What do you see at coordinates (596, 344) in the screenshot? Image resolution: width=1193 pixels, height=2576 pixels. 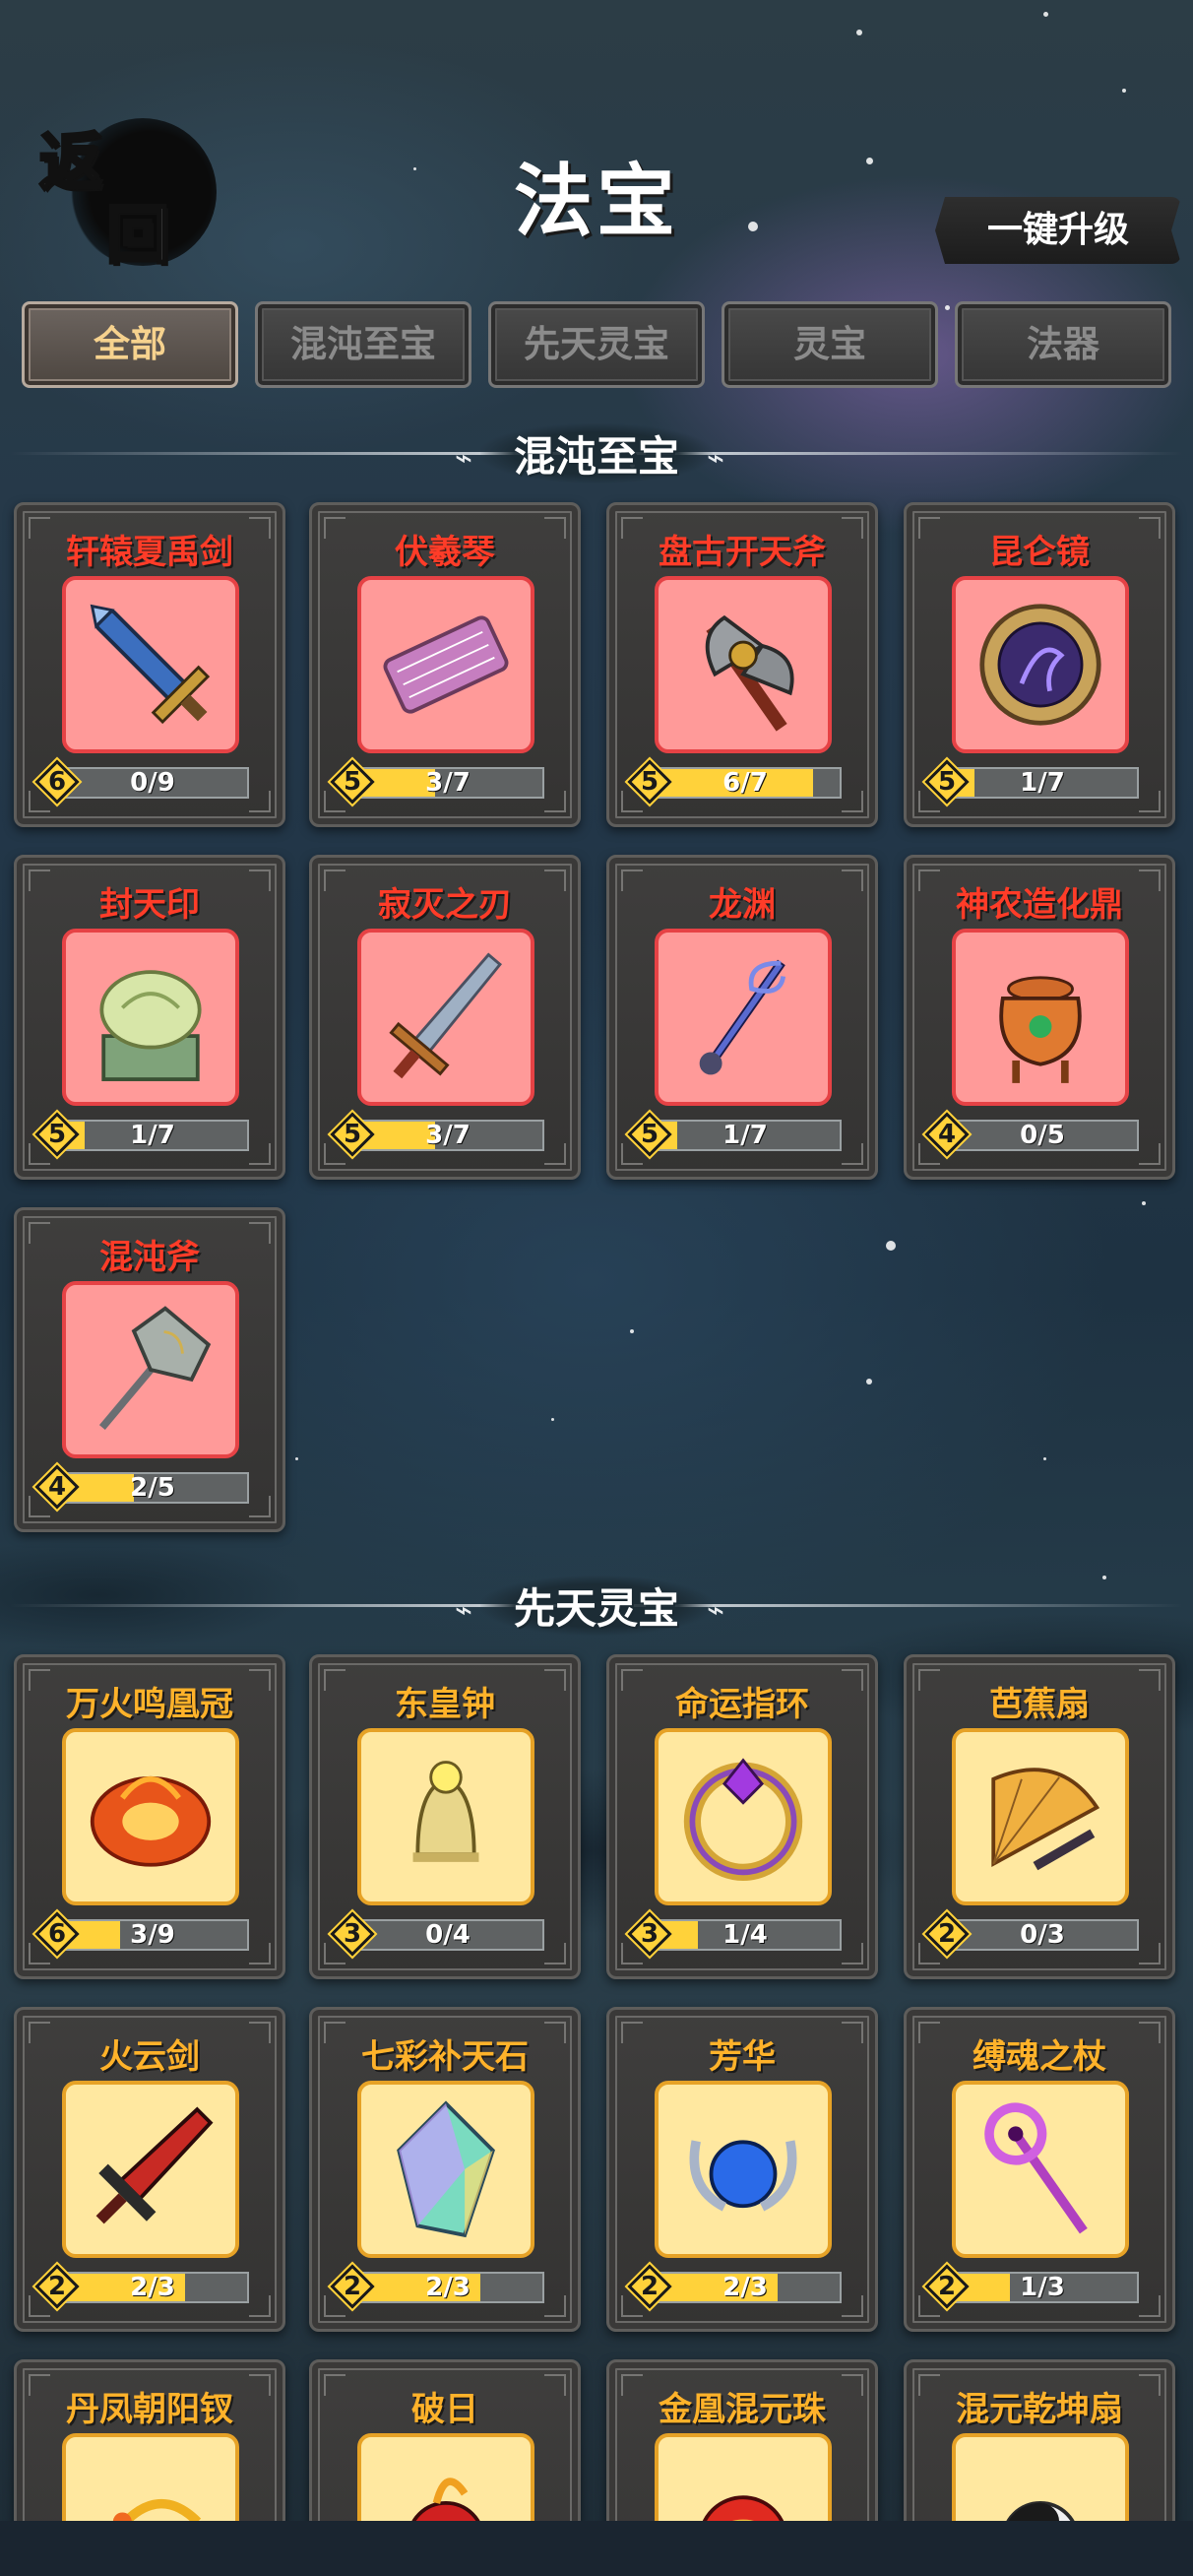 I see `tab-innate-spirit-treasure: 先天灵宝` at bounding box center [596, 344].